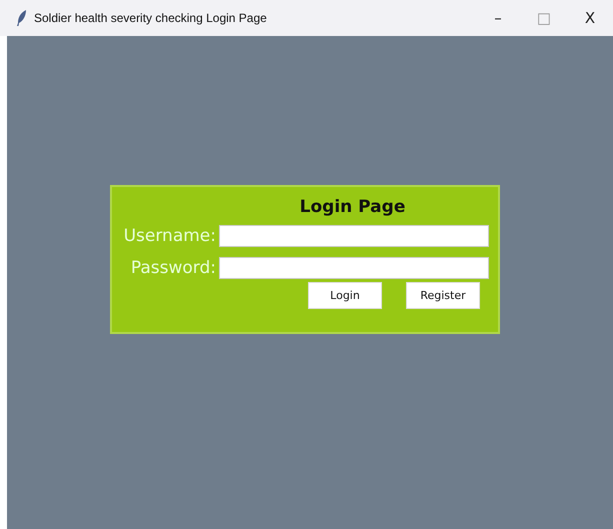 This screenshot has width=613, height=529. Describe the element at coordinates (173, 268) in the screenshot. I see `field-label: Password:` at that location.